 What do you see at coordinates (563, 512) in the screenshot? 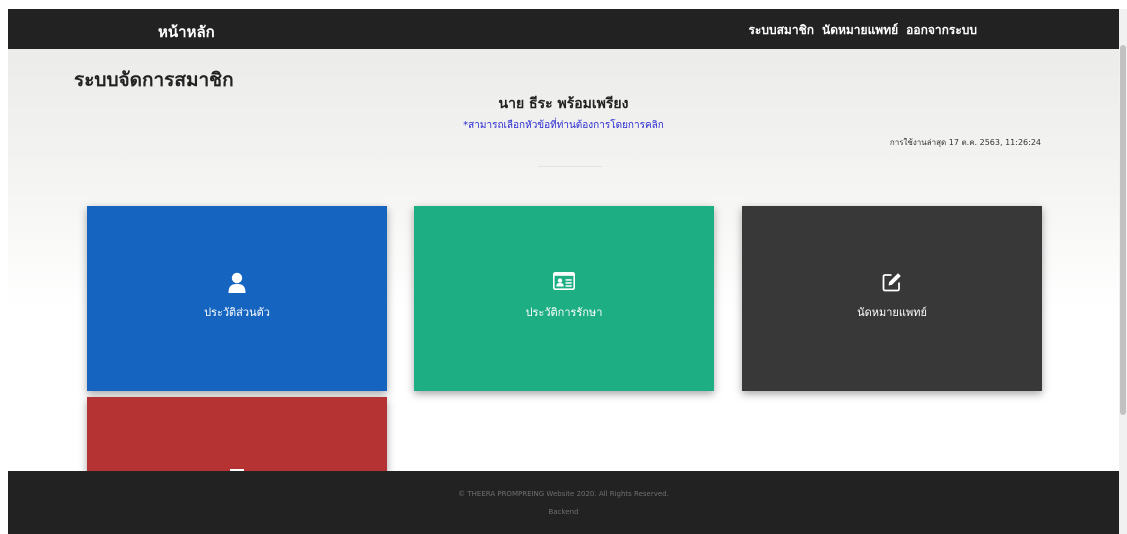
I see `footer-backend-link: Backend` at bounding box center [563, 512].